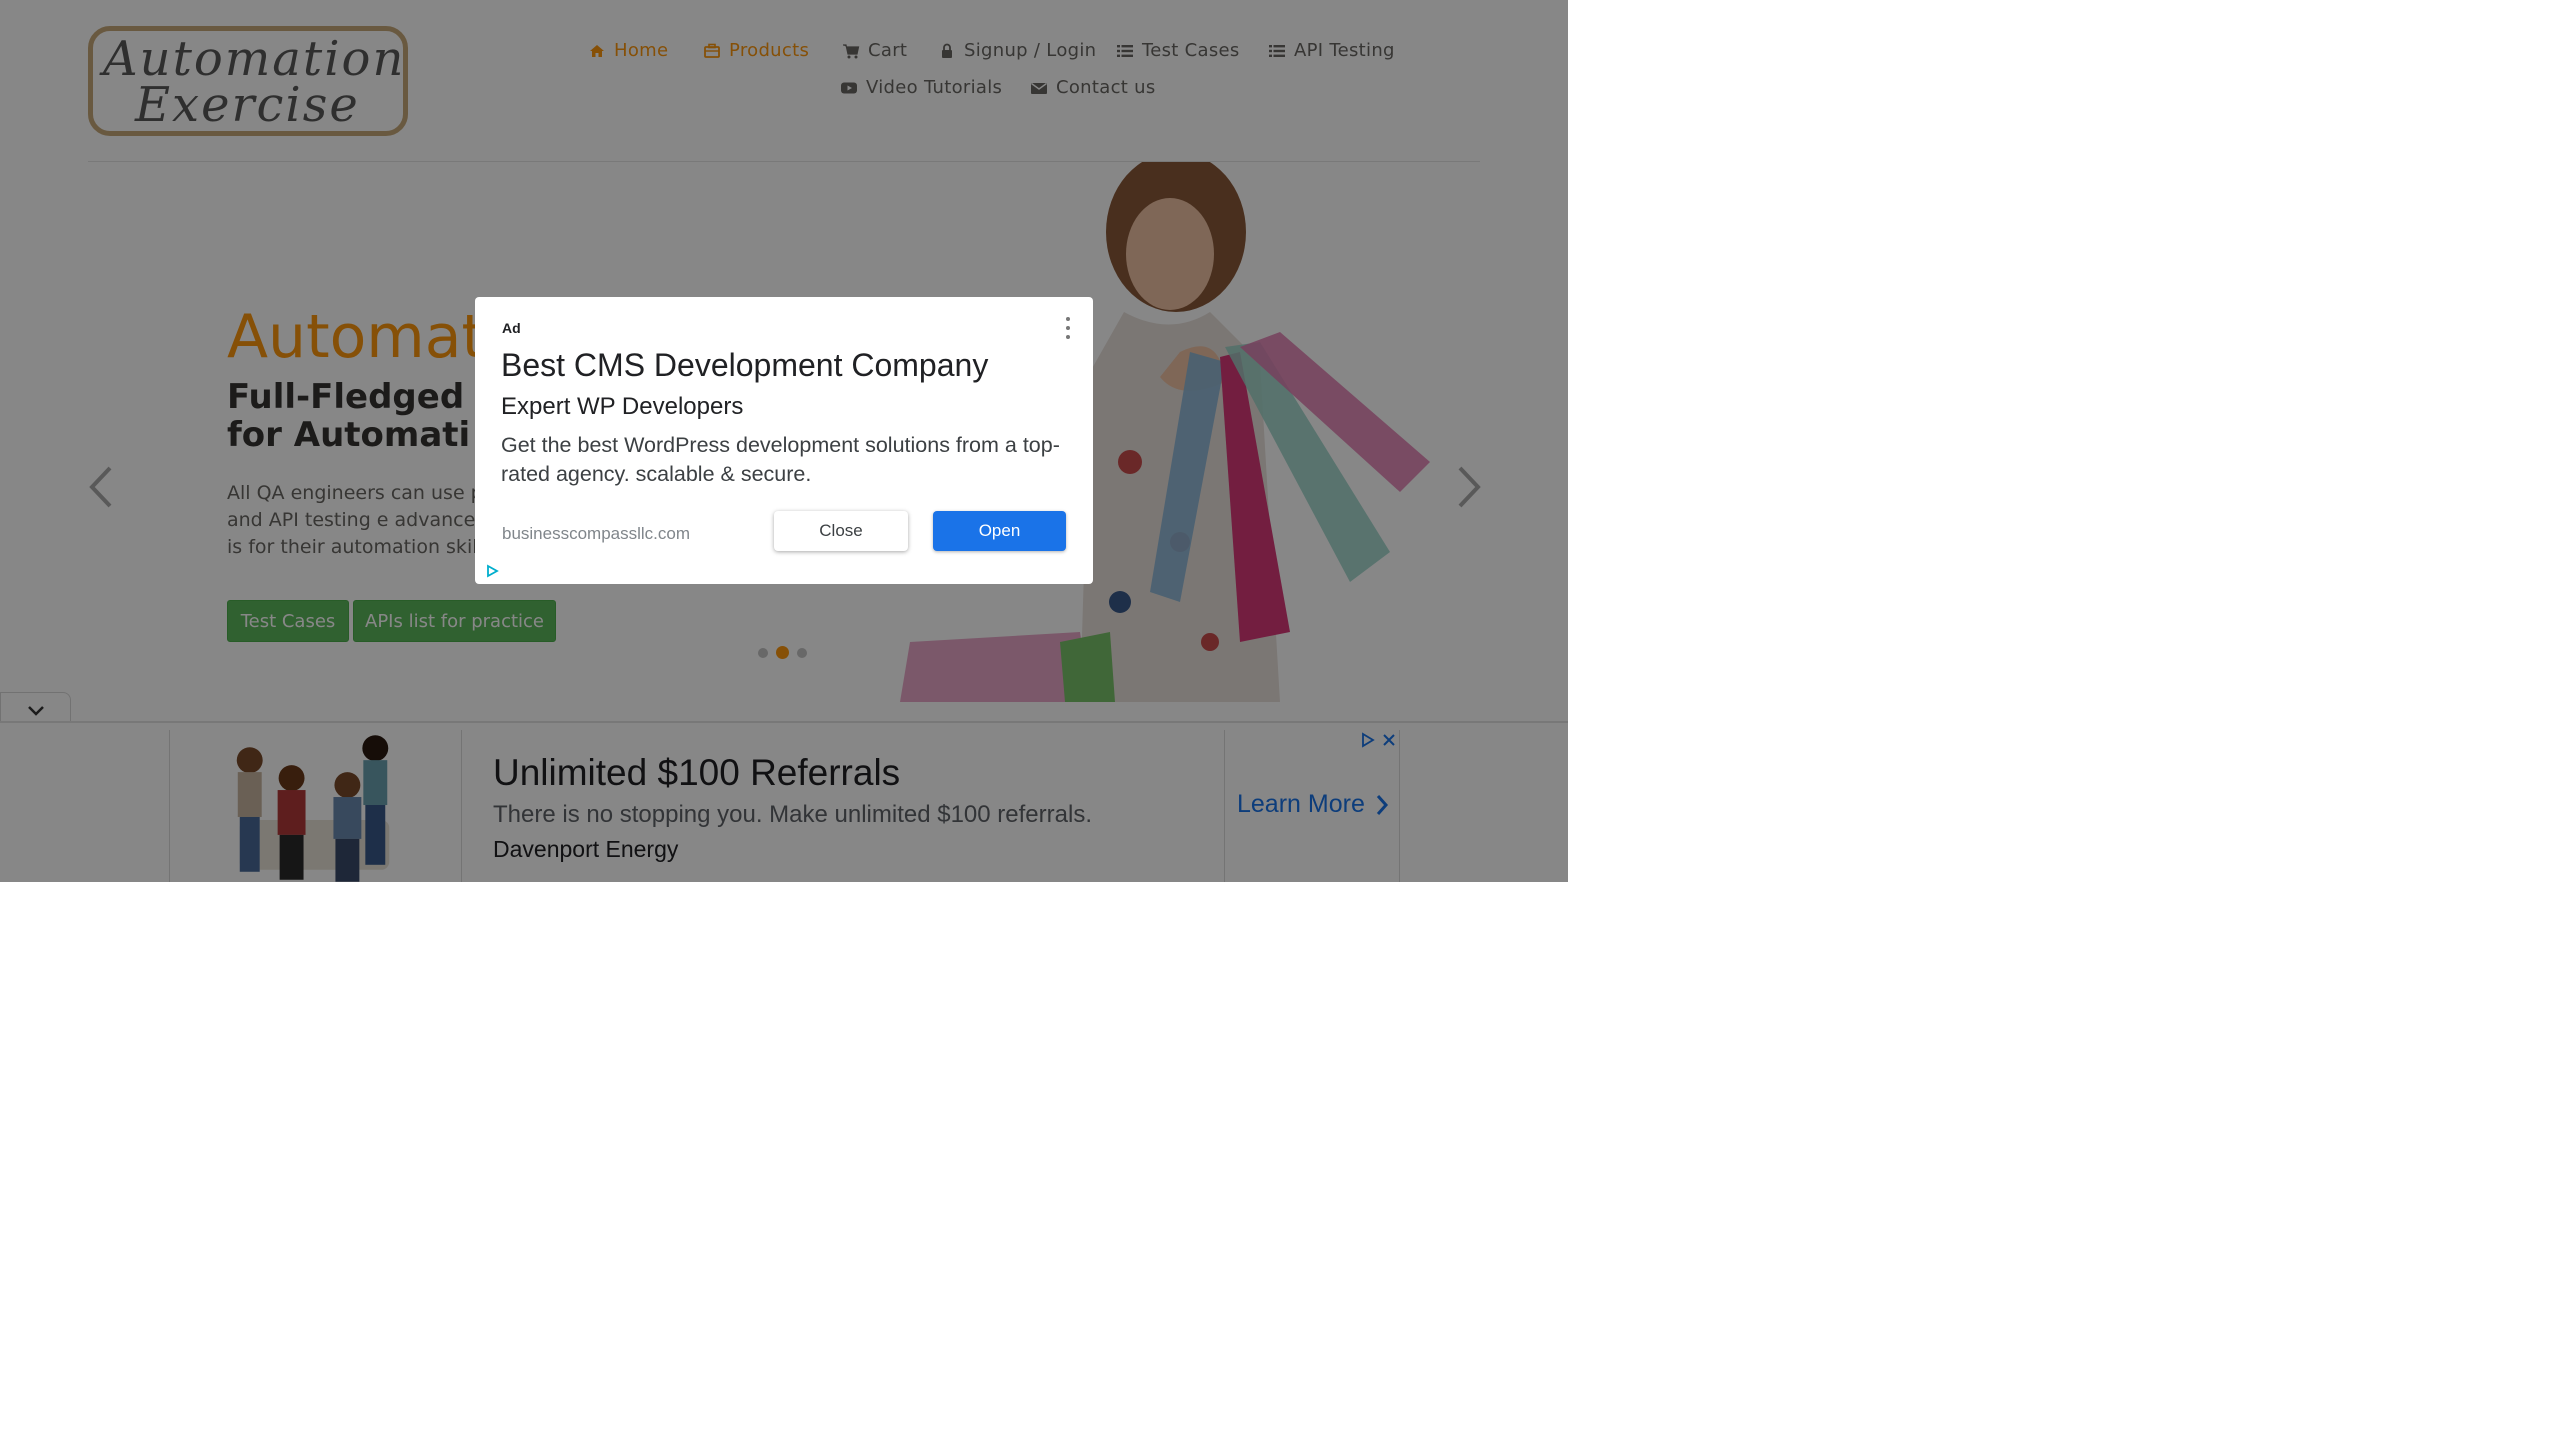  I want to click on more-options-icon, so click(1068, 328).